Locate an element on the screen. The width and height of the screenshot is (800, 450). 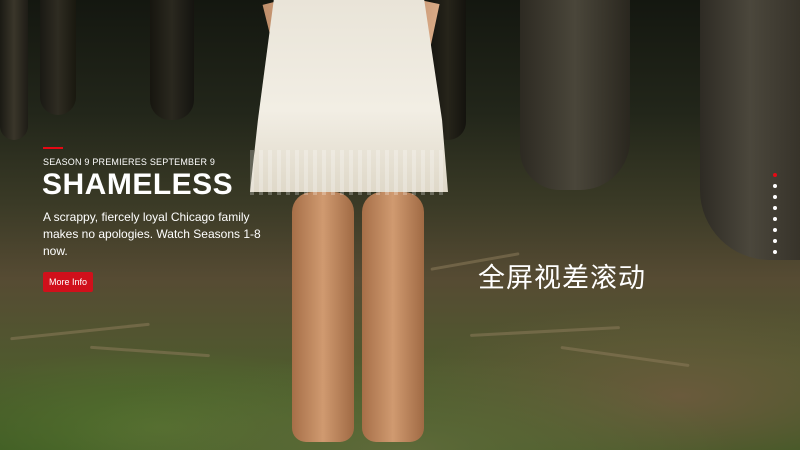
premiere-eyebrow: SEASON 9 PREMIERES SEPTEMBER 9 is located at coordinates (129, 162).